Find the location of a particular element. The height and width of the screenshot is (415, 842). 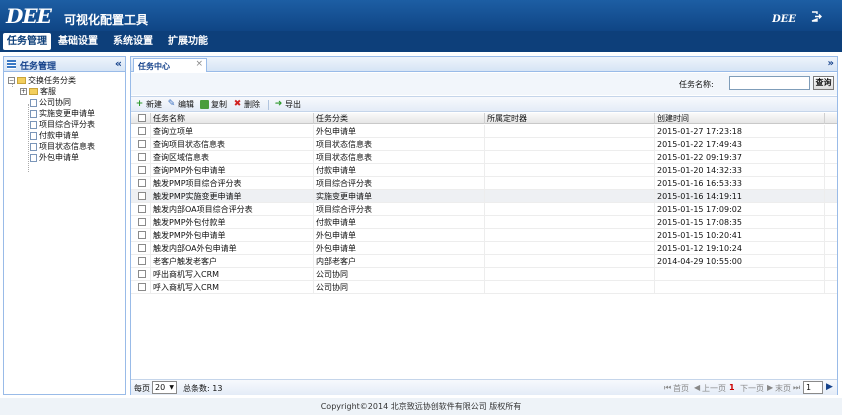

created-time-cell is located at coordinates (740, 274).